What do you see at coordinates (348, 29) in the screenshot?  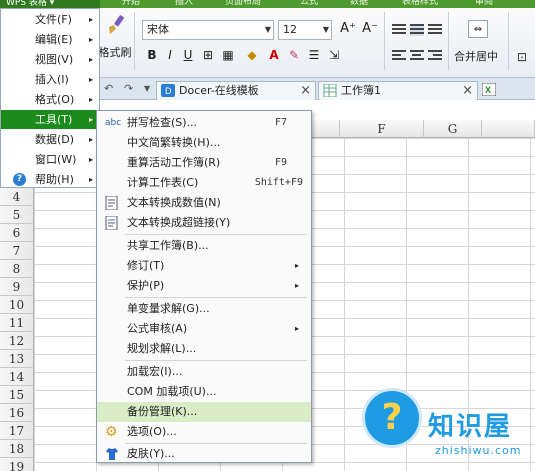 I see `grow-font-button: A⁺` at bounding box center [348, 29].